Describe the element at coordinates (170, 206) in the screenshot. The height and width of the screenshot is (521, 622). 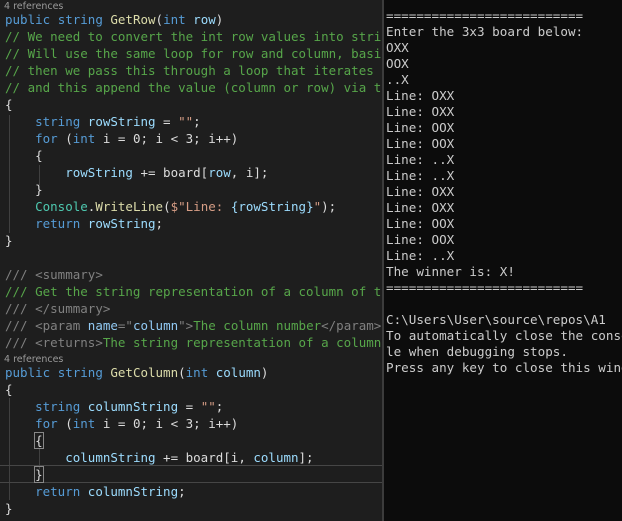
I see `code-line: Console.WriteLine($"Line: {rowString}");` at that location.